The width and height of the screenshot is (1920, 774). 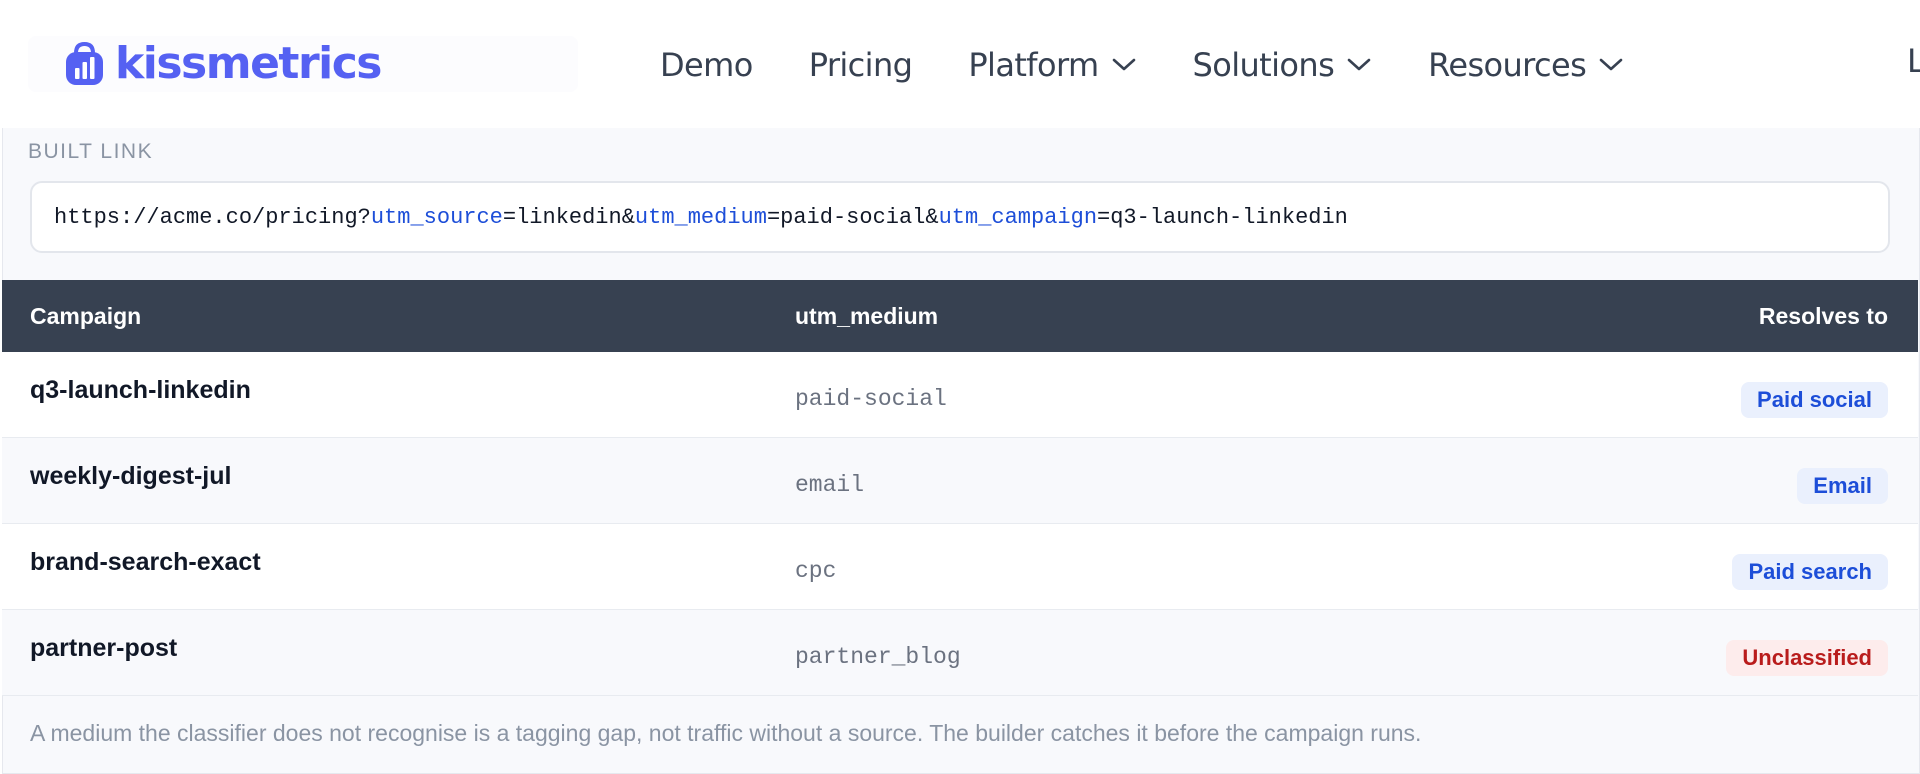 I want to click on logo-bag-chart-icon, so click(x=84, y=63).